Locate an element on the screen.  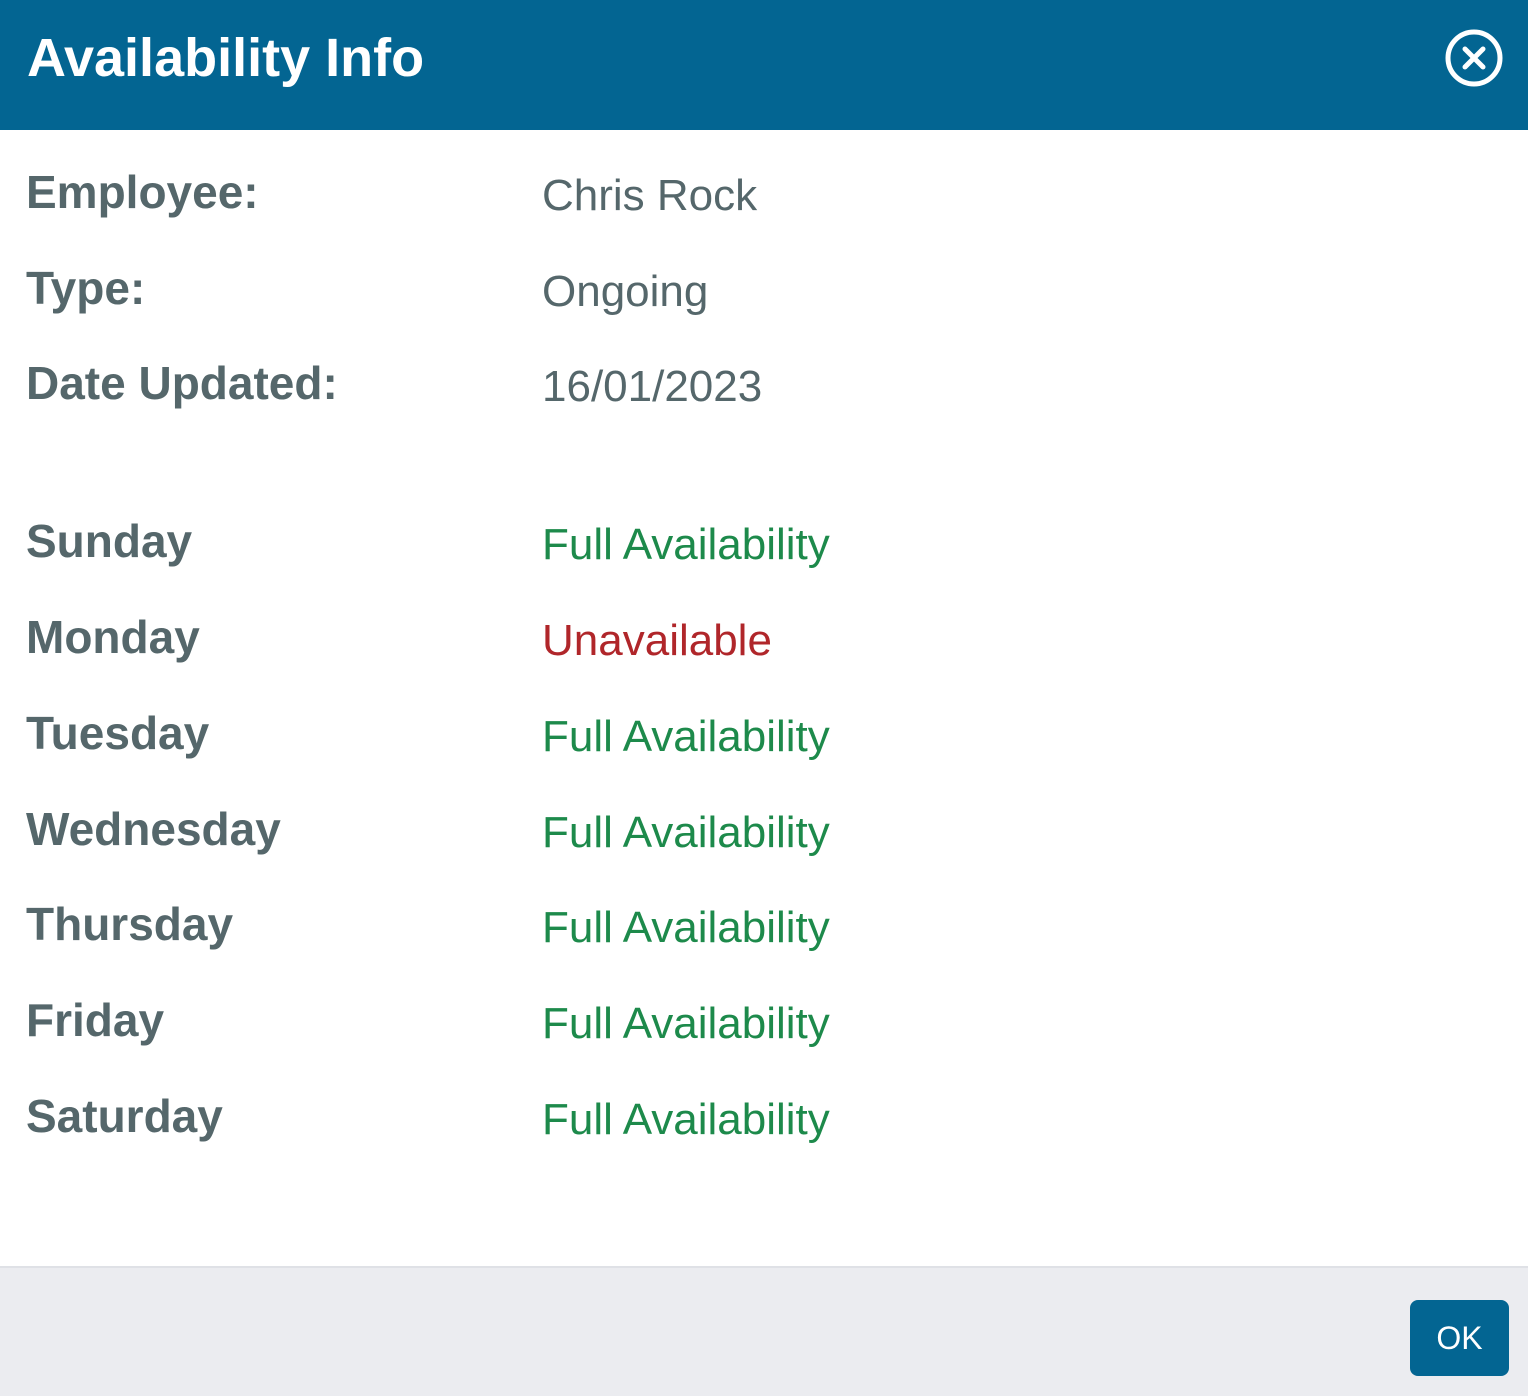
dialog-title: Availability Info is located at coordinates (226, 58).